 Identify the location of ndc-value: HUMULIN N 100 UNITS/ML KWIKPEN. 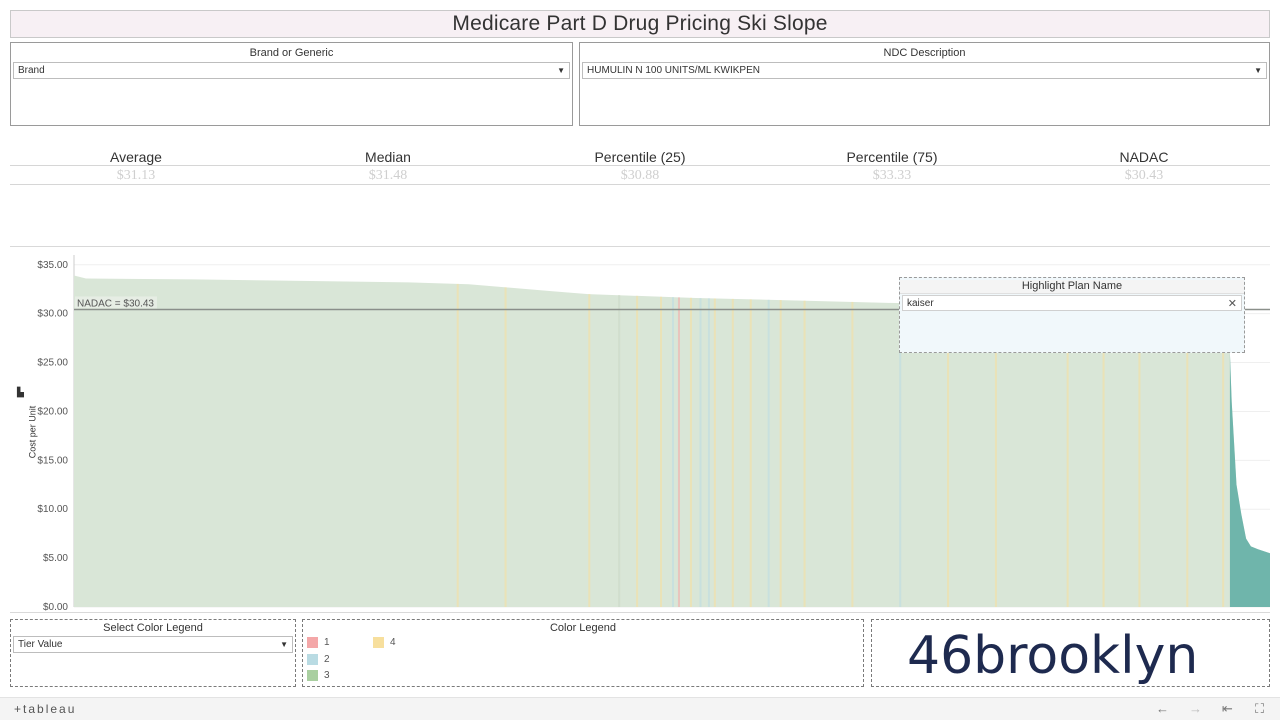
(673, 70).